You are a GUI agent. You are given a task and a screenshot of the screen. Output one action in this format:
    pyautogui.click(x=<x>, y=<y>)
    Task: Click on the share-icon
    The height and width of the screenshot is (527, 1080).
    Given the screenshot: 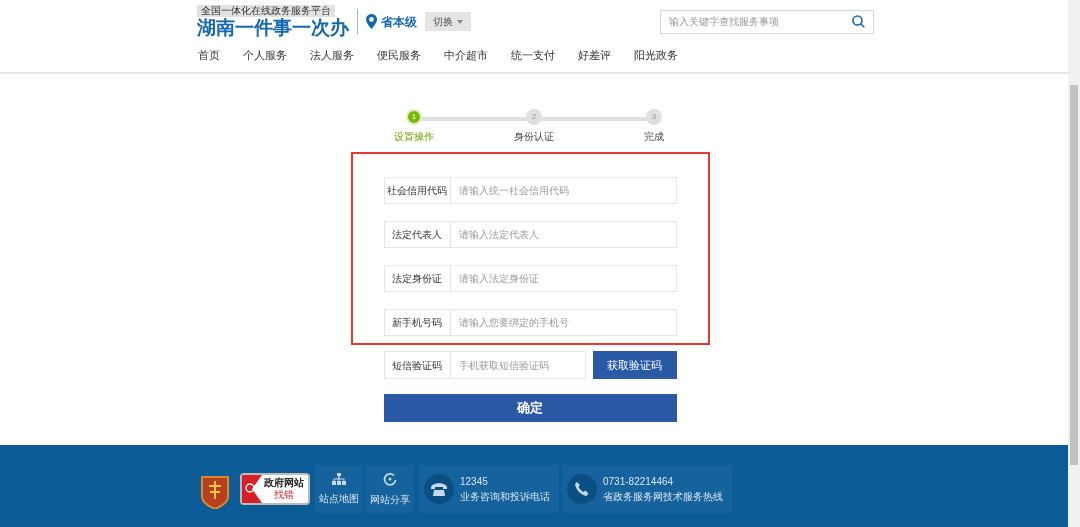 What is the action you would take?
    pyautogui.click(x=390, y=478)
    